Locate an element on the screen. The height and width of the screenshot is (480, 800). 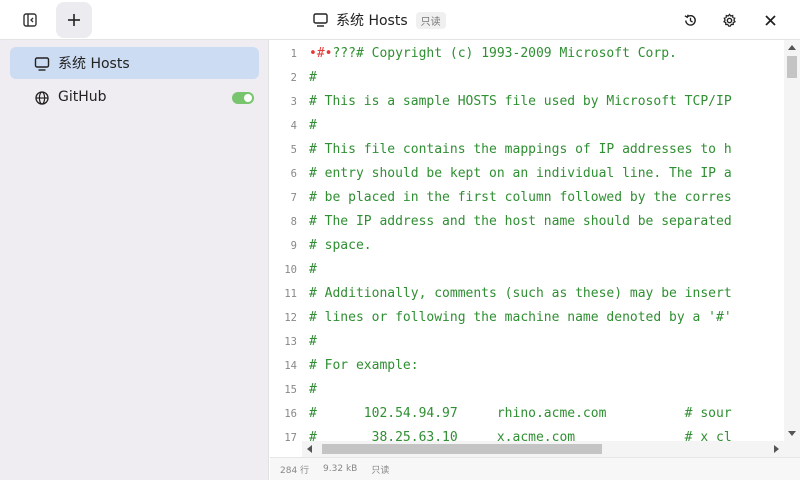
scroll-up-arrow-icon is located at coordinates (792, 47).